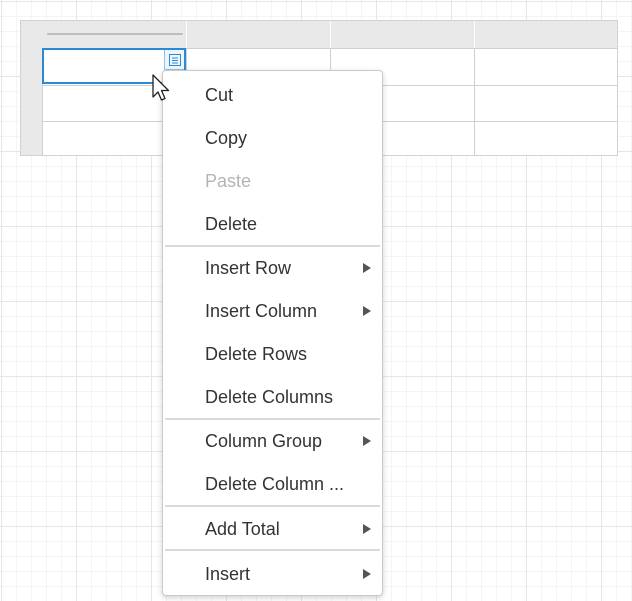 The width and height of the screenshot is (632, 601). I want to click on menu-item-column-group: Column Group, so click(272, 441).